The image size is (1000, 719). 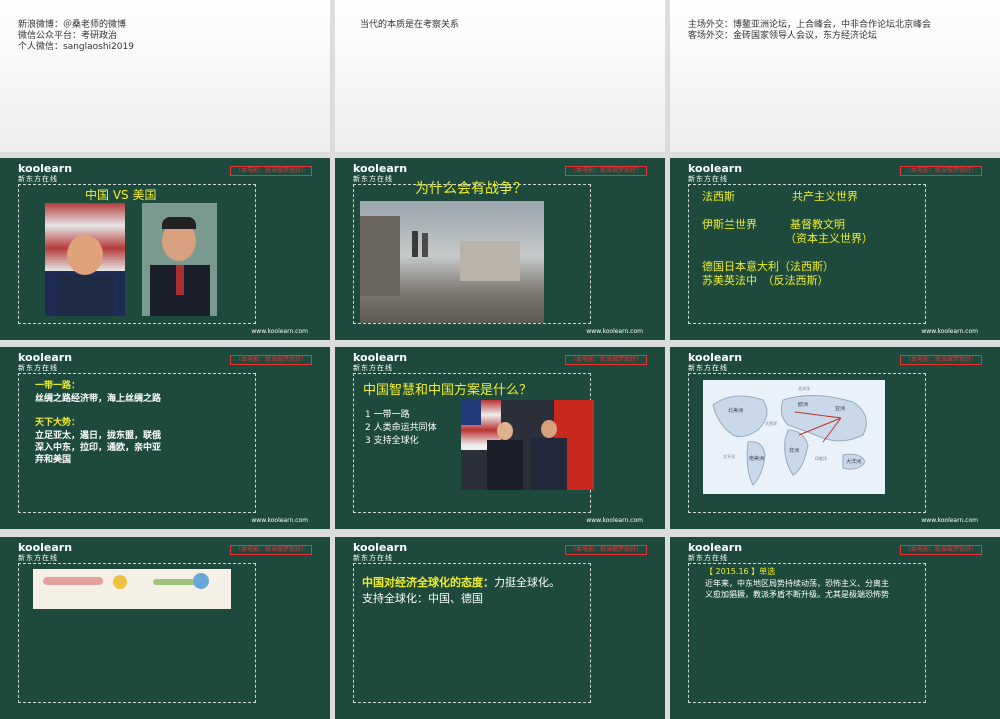 What do you see at coordinates (500, 76) in the screenshot?
I see `slide-essence: 当代的本质是在考察关系` at bounding box center [500, 76].